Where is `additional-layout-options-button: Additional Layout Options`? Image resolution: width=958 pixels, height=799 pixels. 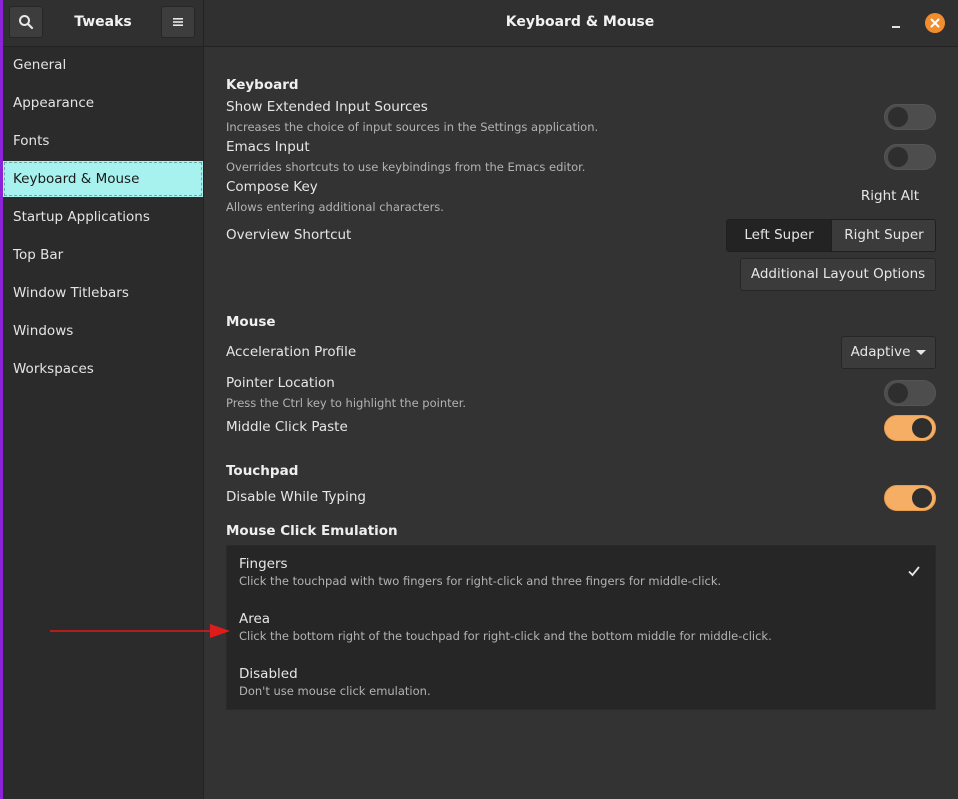 additional-layout-options-button: Additional Layout Options is located at coordinates (838, 274).